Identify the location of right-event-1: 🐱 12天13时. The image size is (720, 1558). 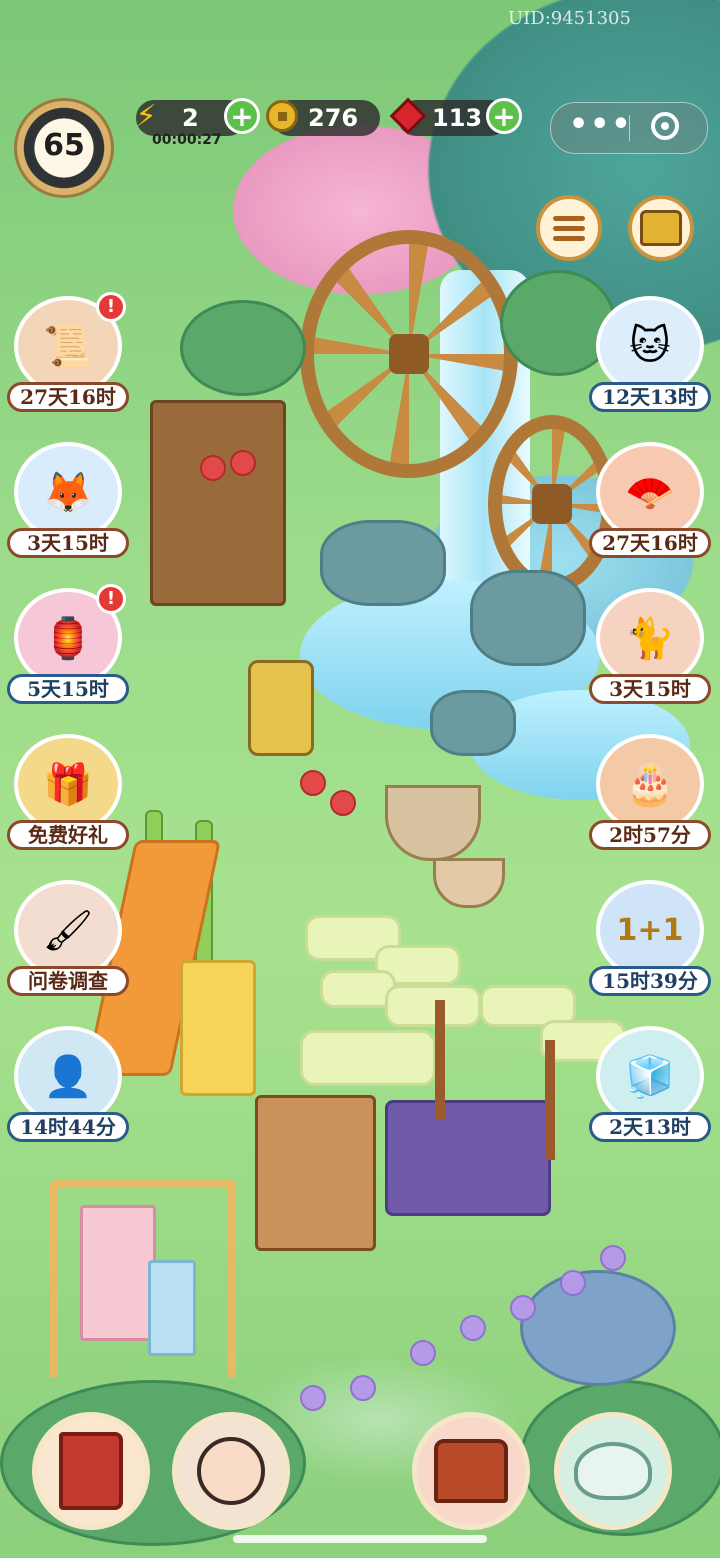
(650, 361).